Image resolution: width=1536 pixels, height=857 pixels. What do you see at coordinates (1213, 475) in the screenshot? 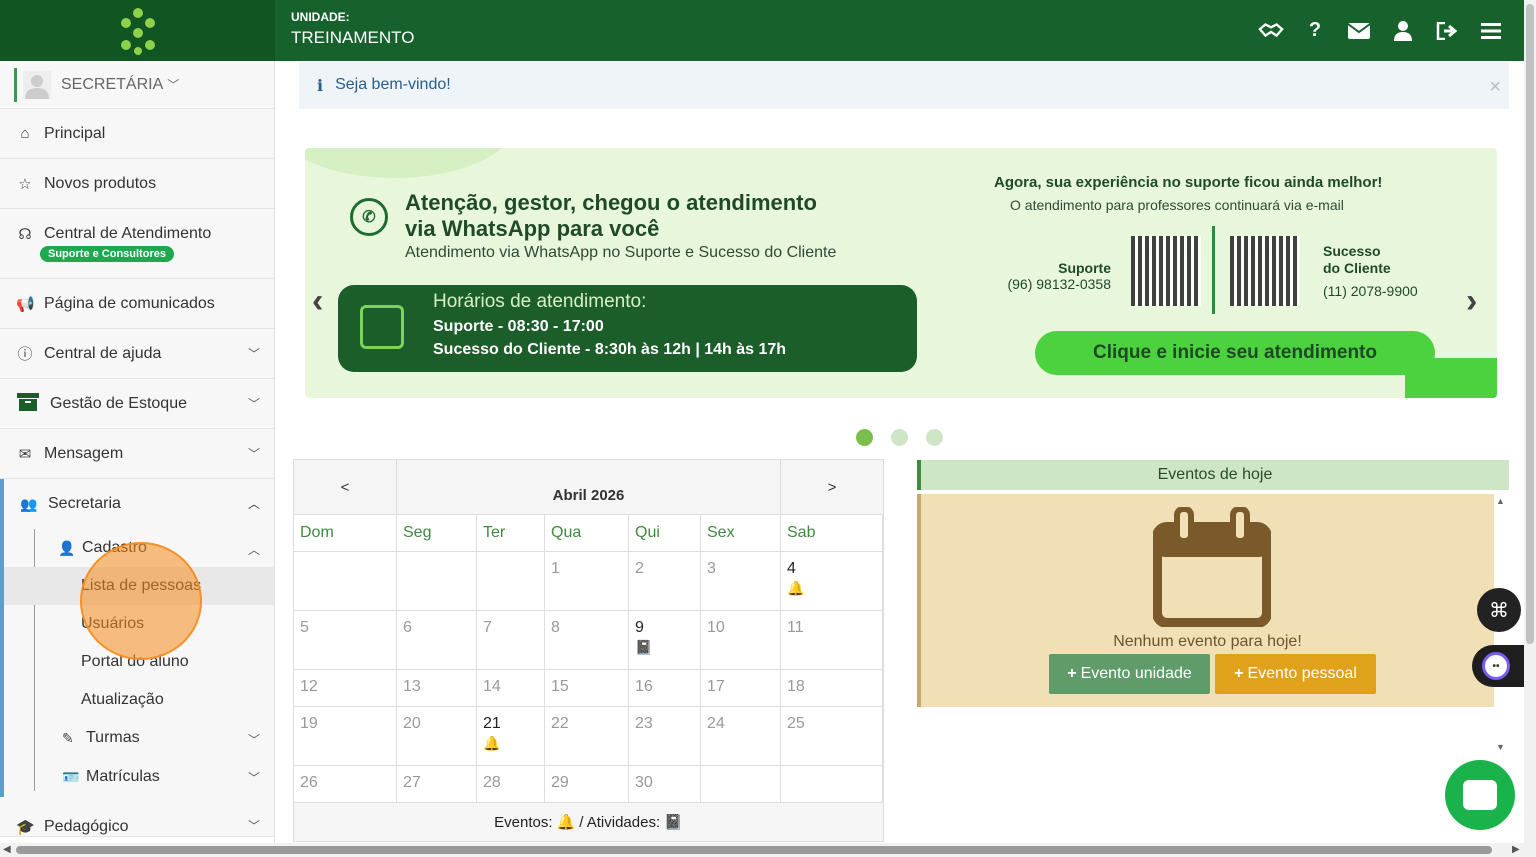
I see `events-header: Eventos de hoje` at bounding box center [1213, 475].